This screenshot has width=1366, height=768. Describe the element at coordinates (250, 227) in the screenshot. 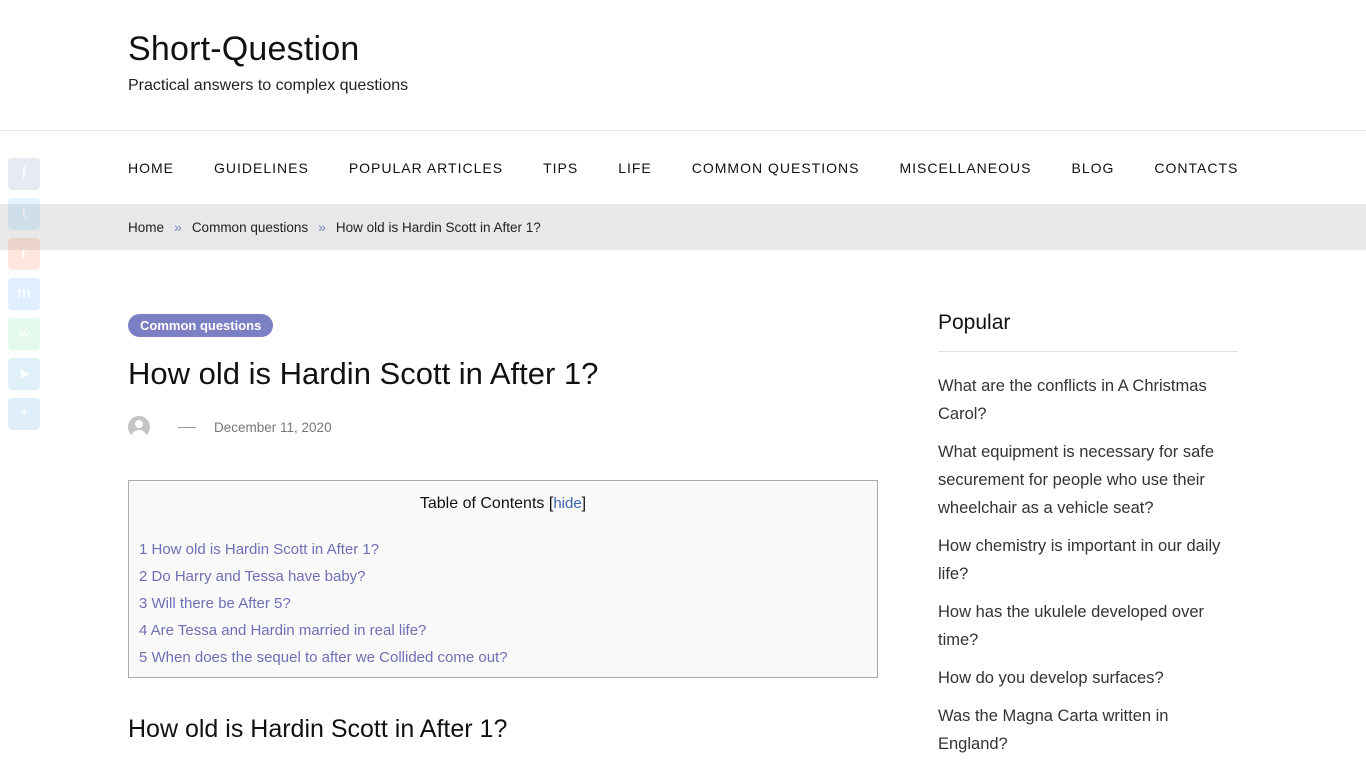

I see `breadcrumb-category: Common questions` at that location.